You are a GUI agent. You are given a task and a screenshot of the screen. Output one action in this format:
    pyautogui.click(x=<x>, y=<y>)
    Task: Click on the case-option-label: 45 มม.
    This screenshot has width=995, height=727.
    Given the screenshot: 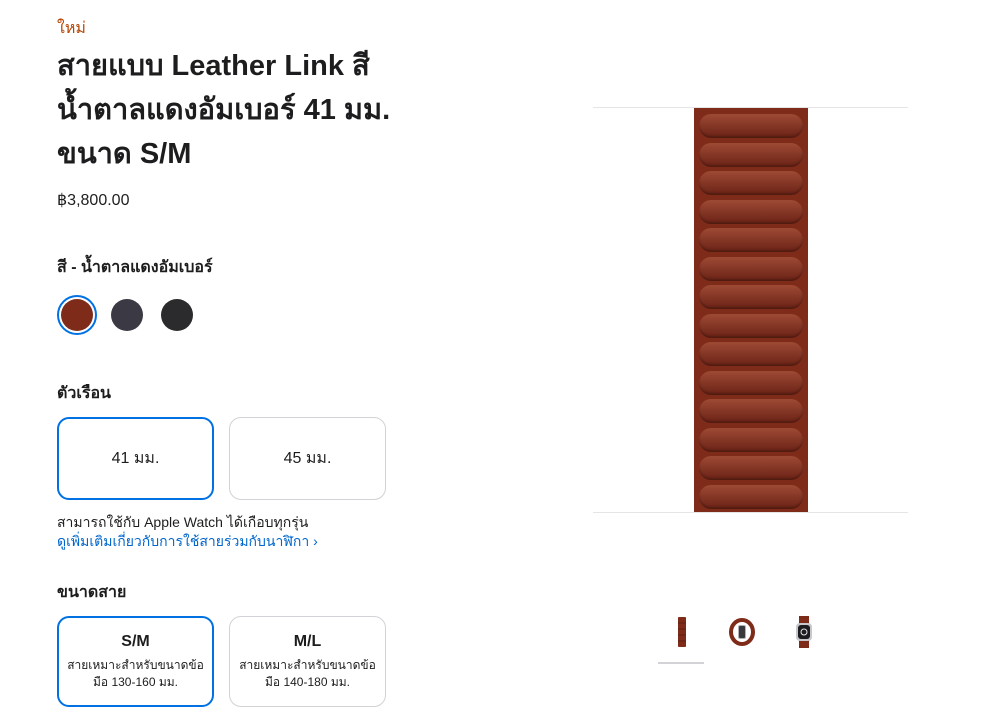 What is the action you would take?
    pyautogui.click(x=307, y=458)
    